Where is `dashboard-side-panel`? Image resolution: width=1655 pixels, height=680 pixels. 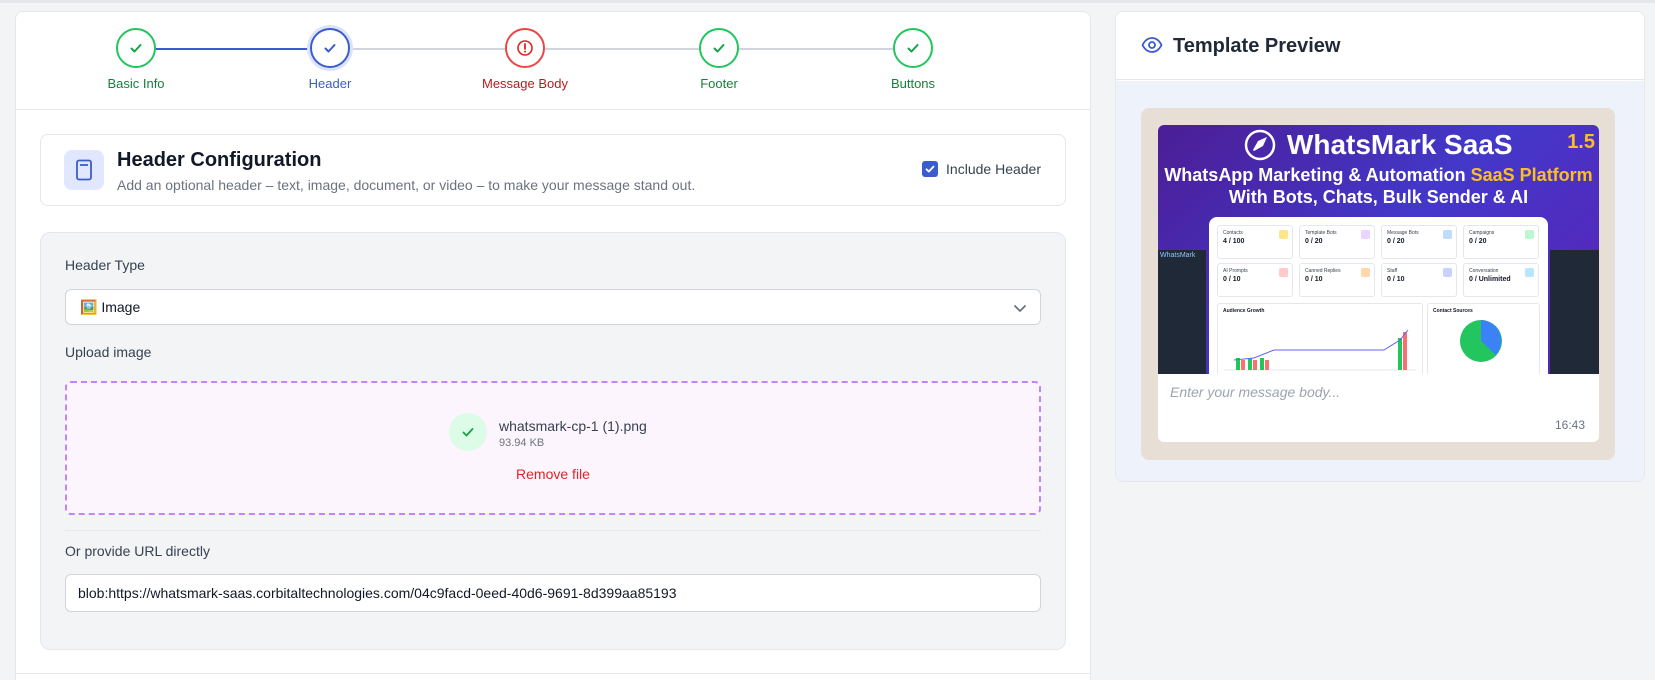
dashboard-side-panel is located at coordinates (1574, 312).